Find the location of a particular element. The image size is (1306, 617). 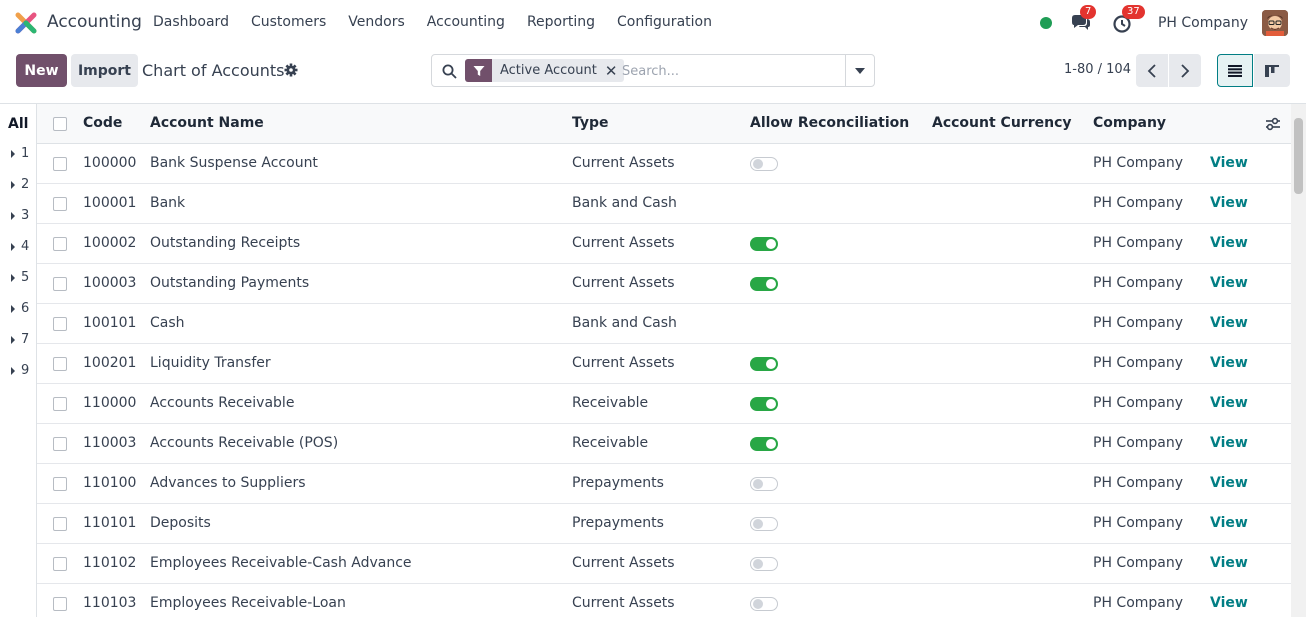

search-input is located at coordinates (732, 71).